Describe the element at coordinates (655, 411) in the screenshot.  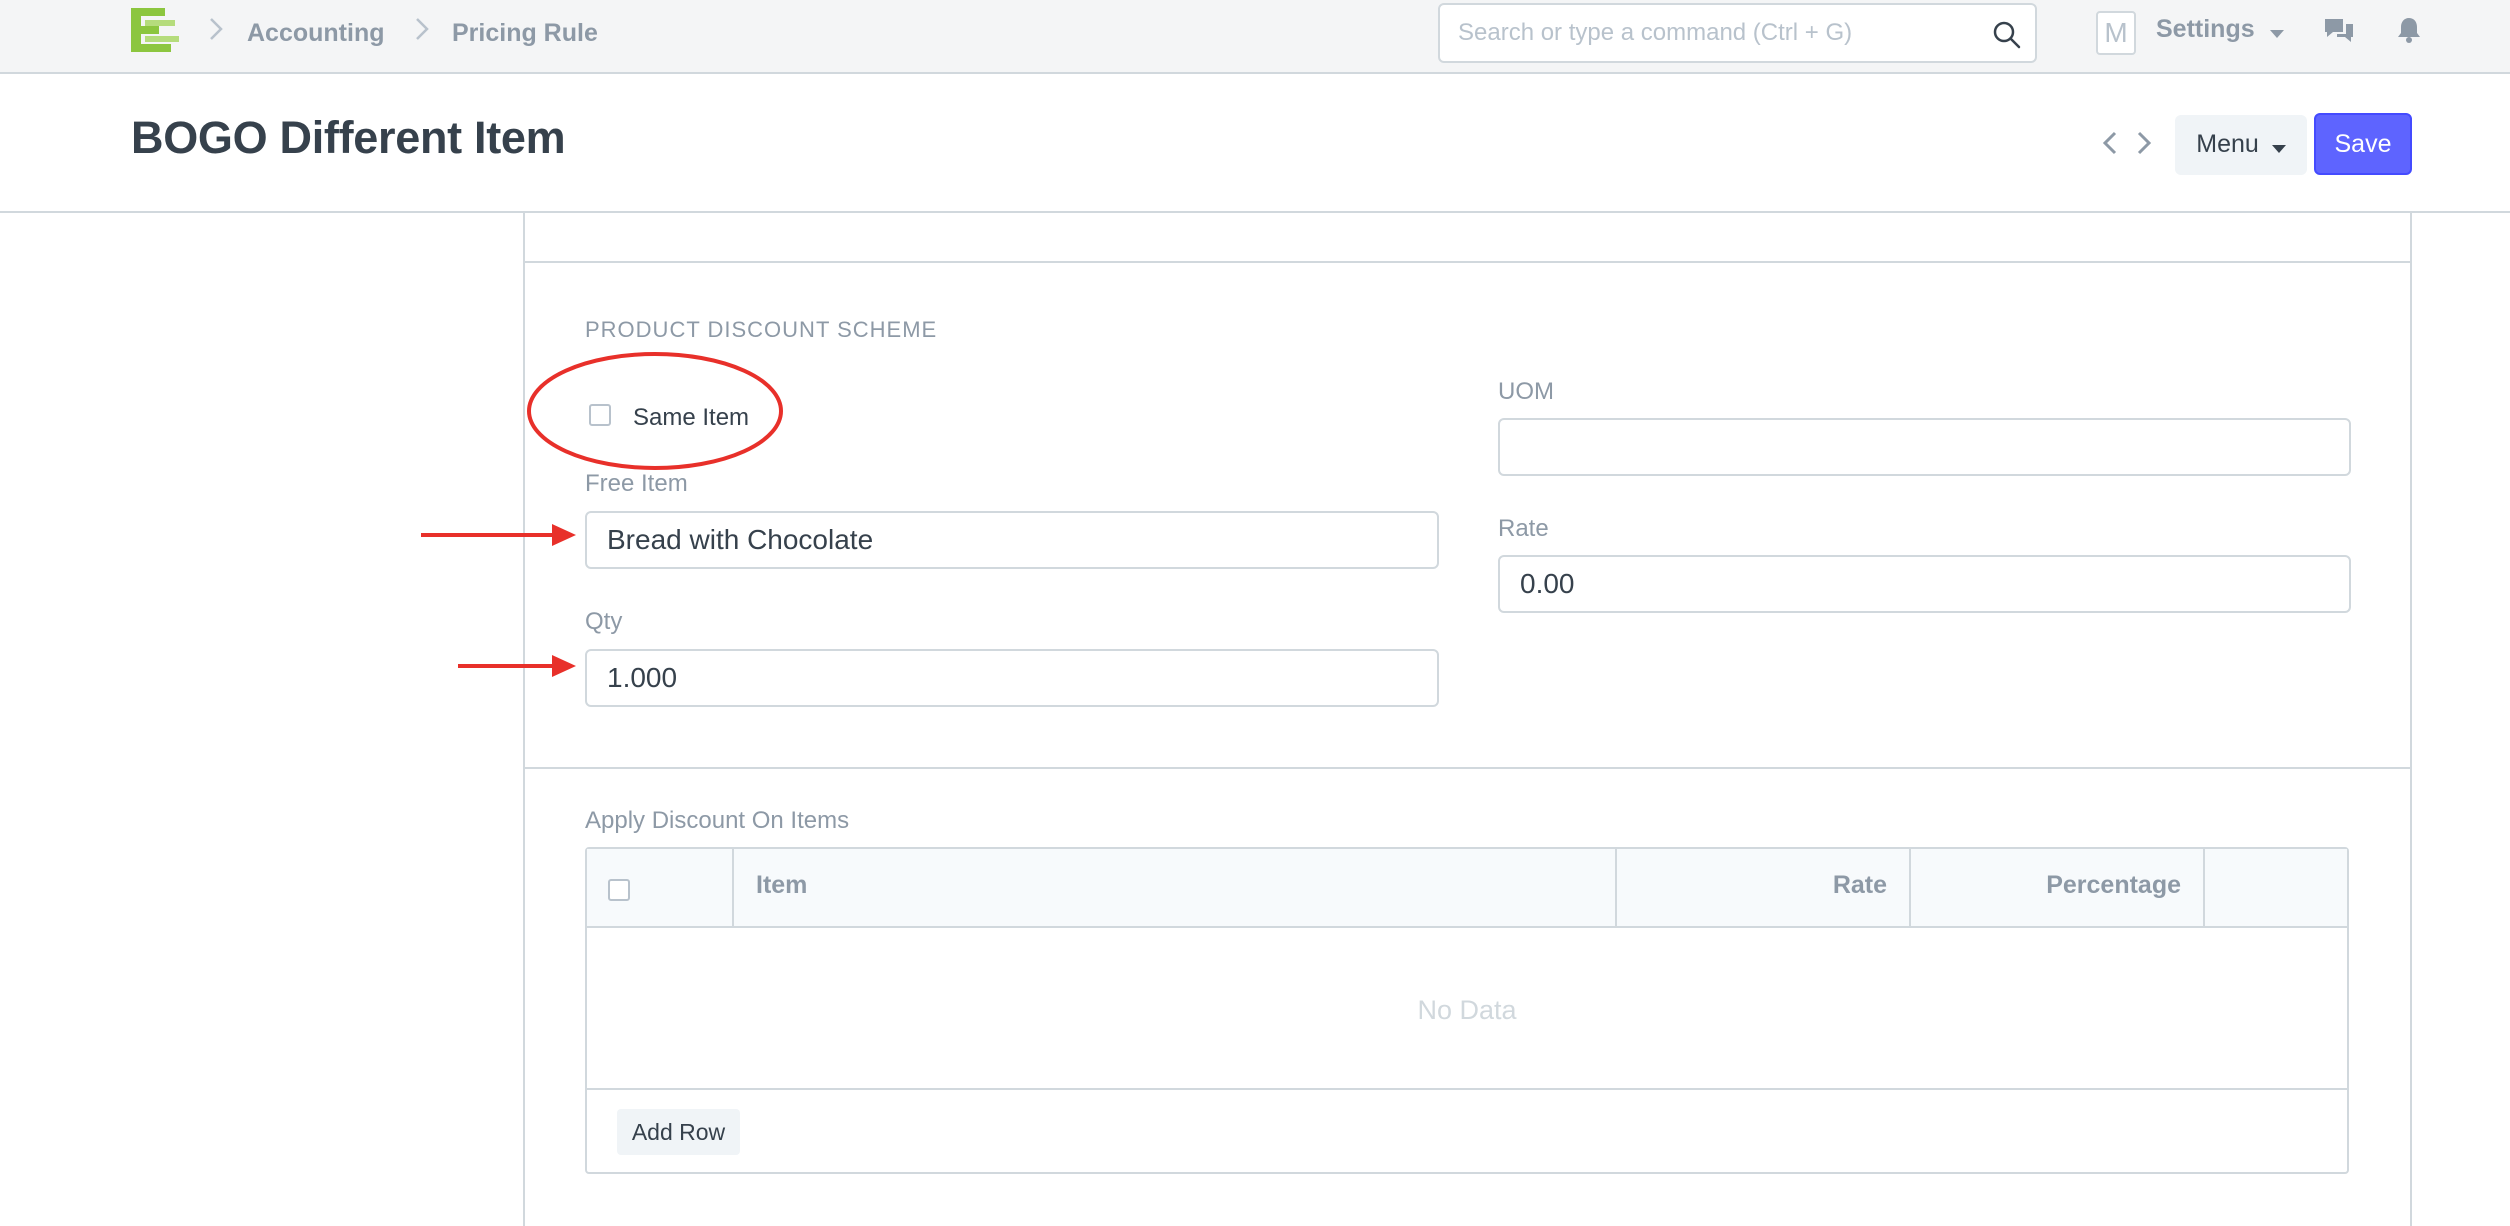
I see `annotation-circle` at that location.